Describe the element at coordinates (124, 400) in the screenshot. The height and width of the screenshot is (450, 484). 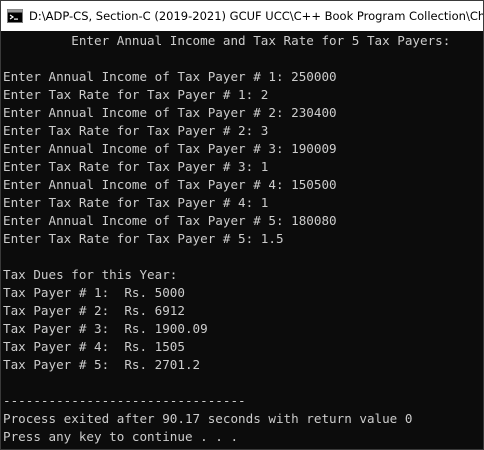
I see `console-line: --------------------------------` at that location.